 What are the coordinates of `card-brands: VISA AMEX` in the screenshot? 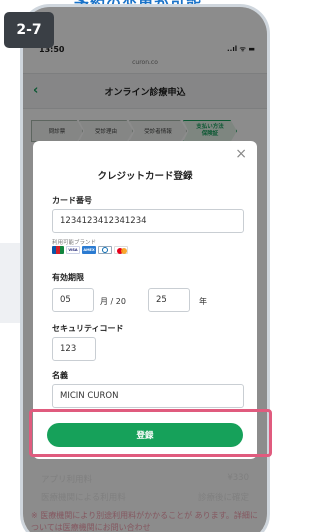 It's located at (90, 250).